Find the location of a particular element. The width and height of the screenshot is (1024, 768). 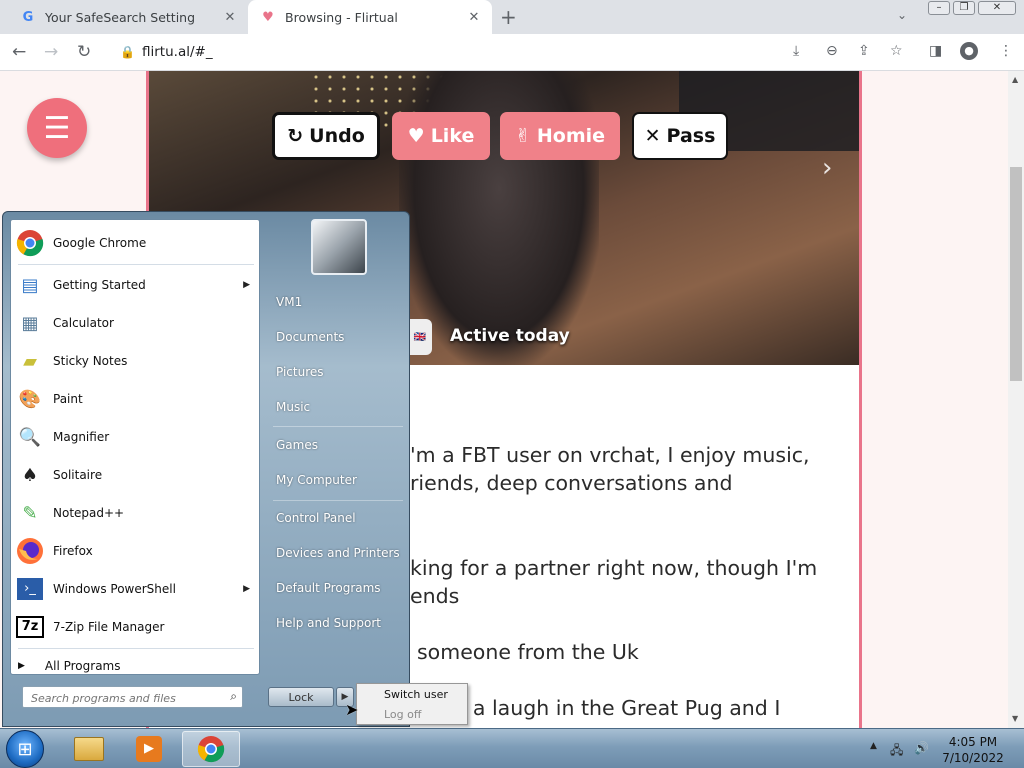

taskbar-chrome-icon is located at coordinates (211, 749).